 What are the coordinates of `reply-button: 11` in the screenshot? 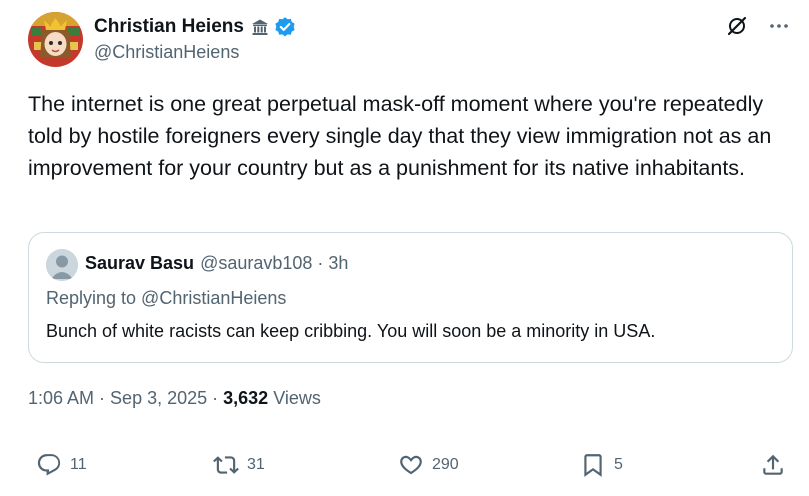 It's located at (61, 465).